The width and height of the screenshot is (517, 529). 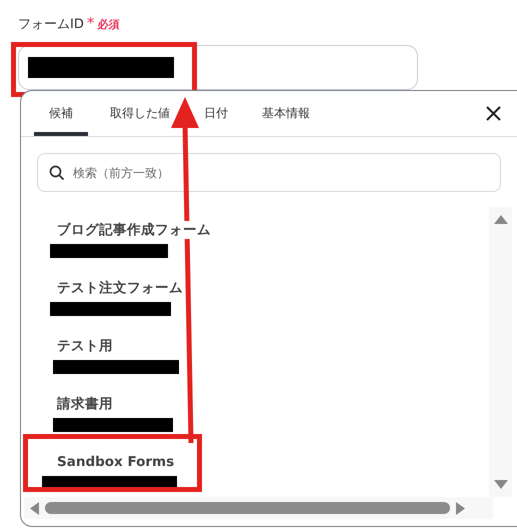 What do you see at coordinates (493, 113) in the screenshot?
I see `close-icon` at bounding box center [493, 113].